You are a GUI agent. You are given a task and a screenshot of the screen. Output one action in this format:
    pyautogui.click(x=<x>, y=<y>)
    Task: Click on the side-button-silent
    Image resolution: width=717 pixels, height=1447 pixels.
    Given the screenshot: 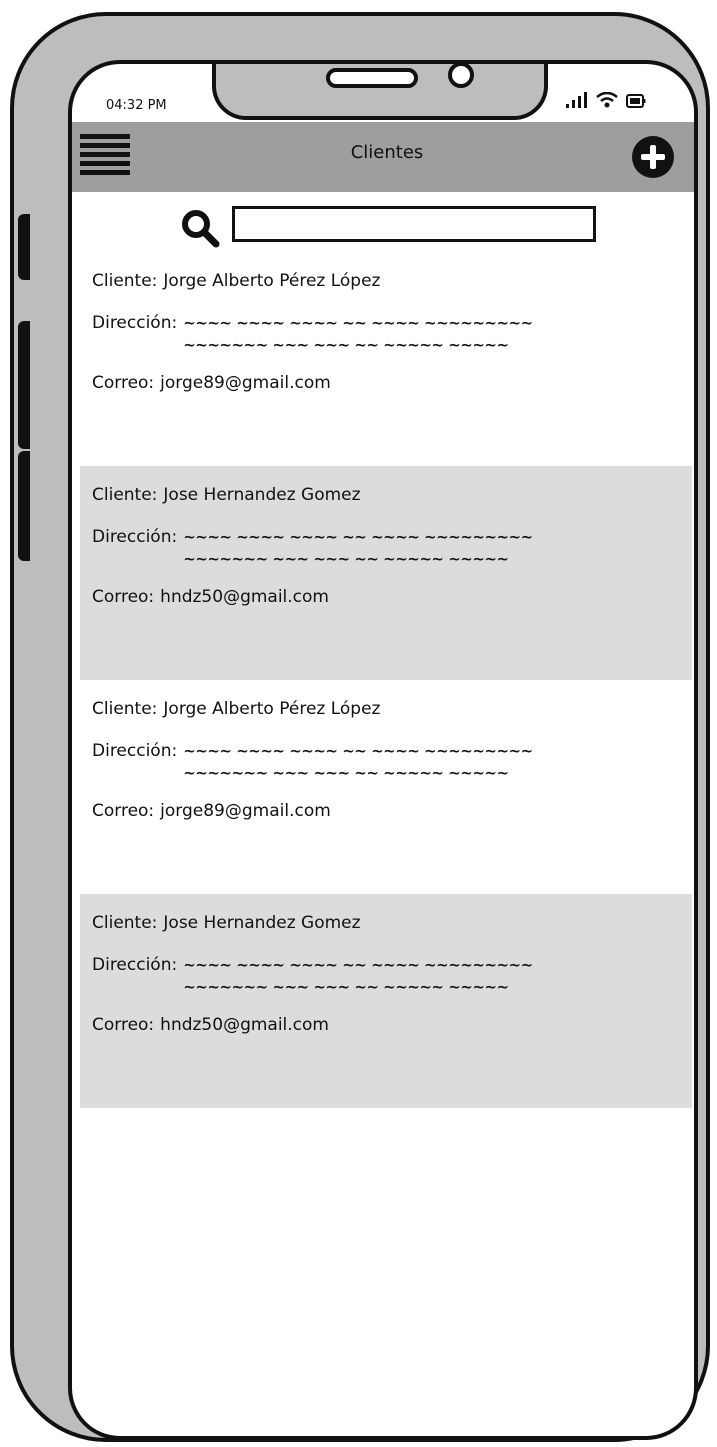 What is the action you would take?
    pyautogui.click(x=24, y=247)
    